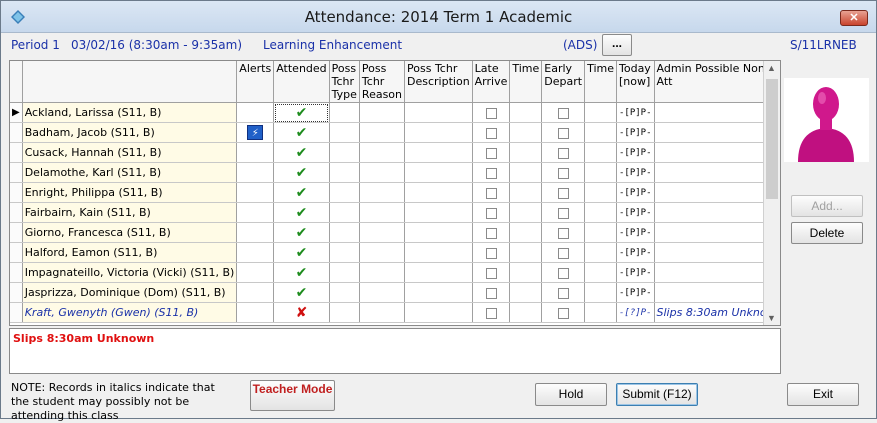  What do you see at coordinates (438, 17) in the screenshot?
I see `title-bar: Attendance: 2014 Term 1 Academic ✕` at bounding box center [438, 17].